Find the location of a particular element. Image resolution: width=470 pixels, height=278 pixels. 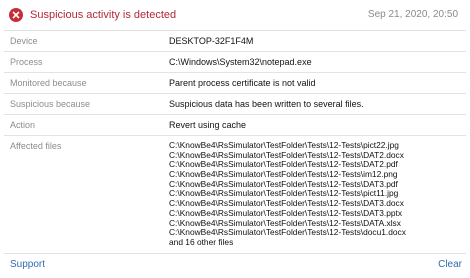

detail-row-action: Action Revert using cache is located at coordinates (235, 124).